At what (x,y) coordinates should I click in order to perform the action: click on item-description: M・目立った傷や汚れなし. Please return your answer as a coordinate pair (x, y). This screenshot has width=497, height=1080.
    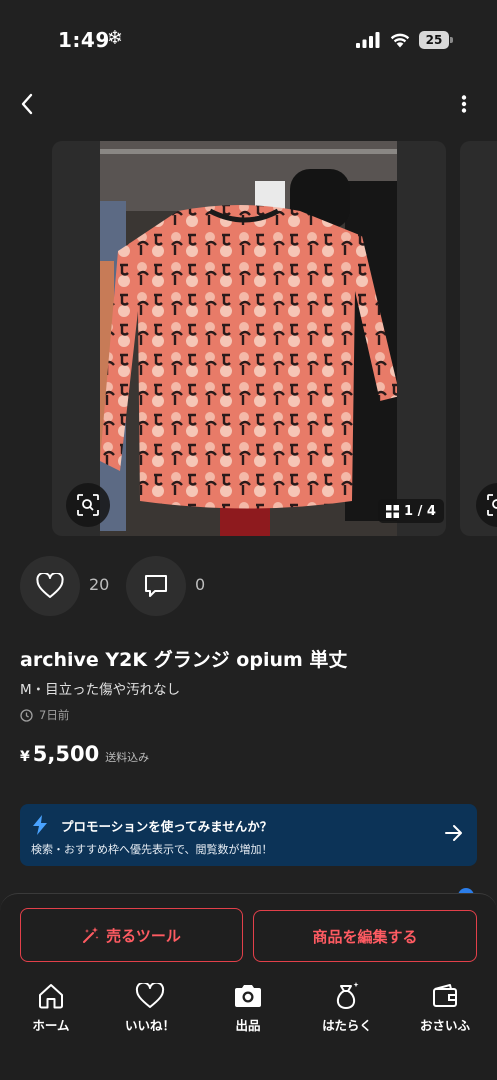
    Looking at the image, I should click on (100, 690).